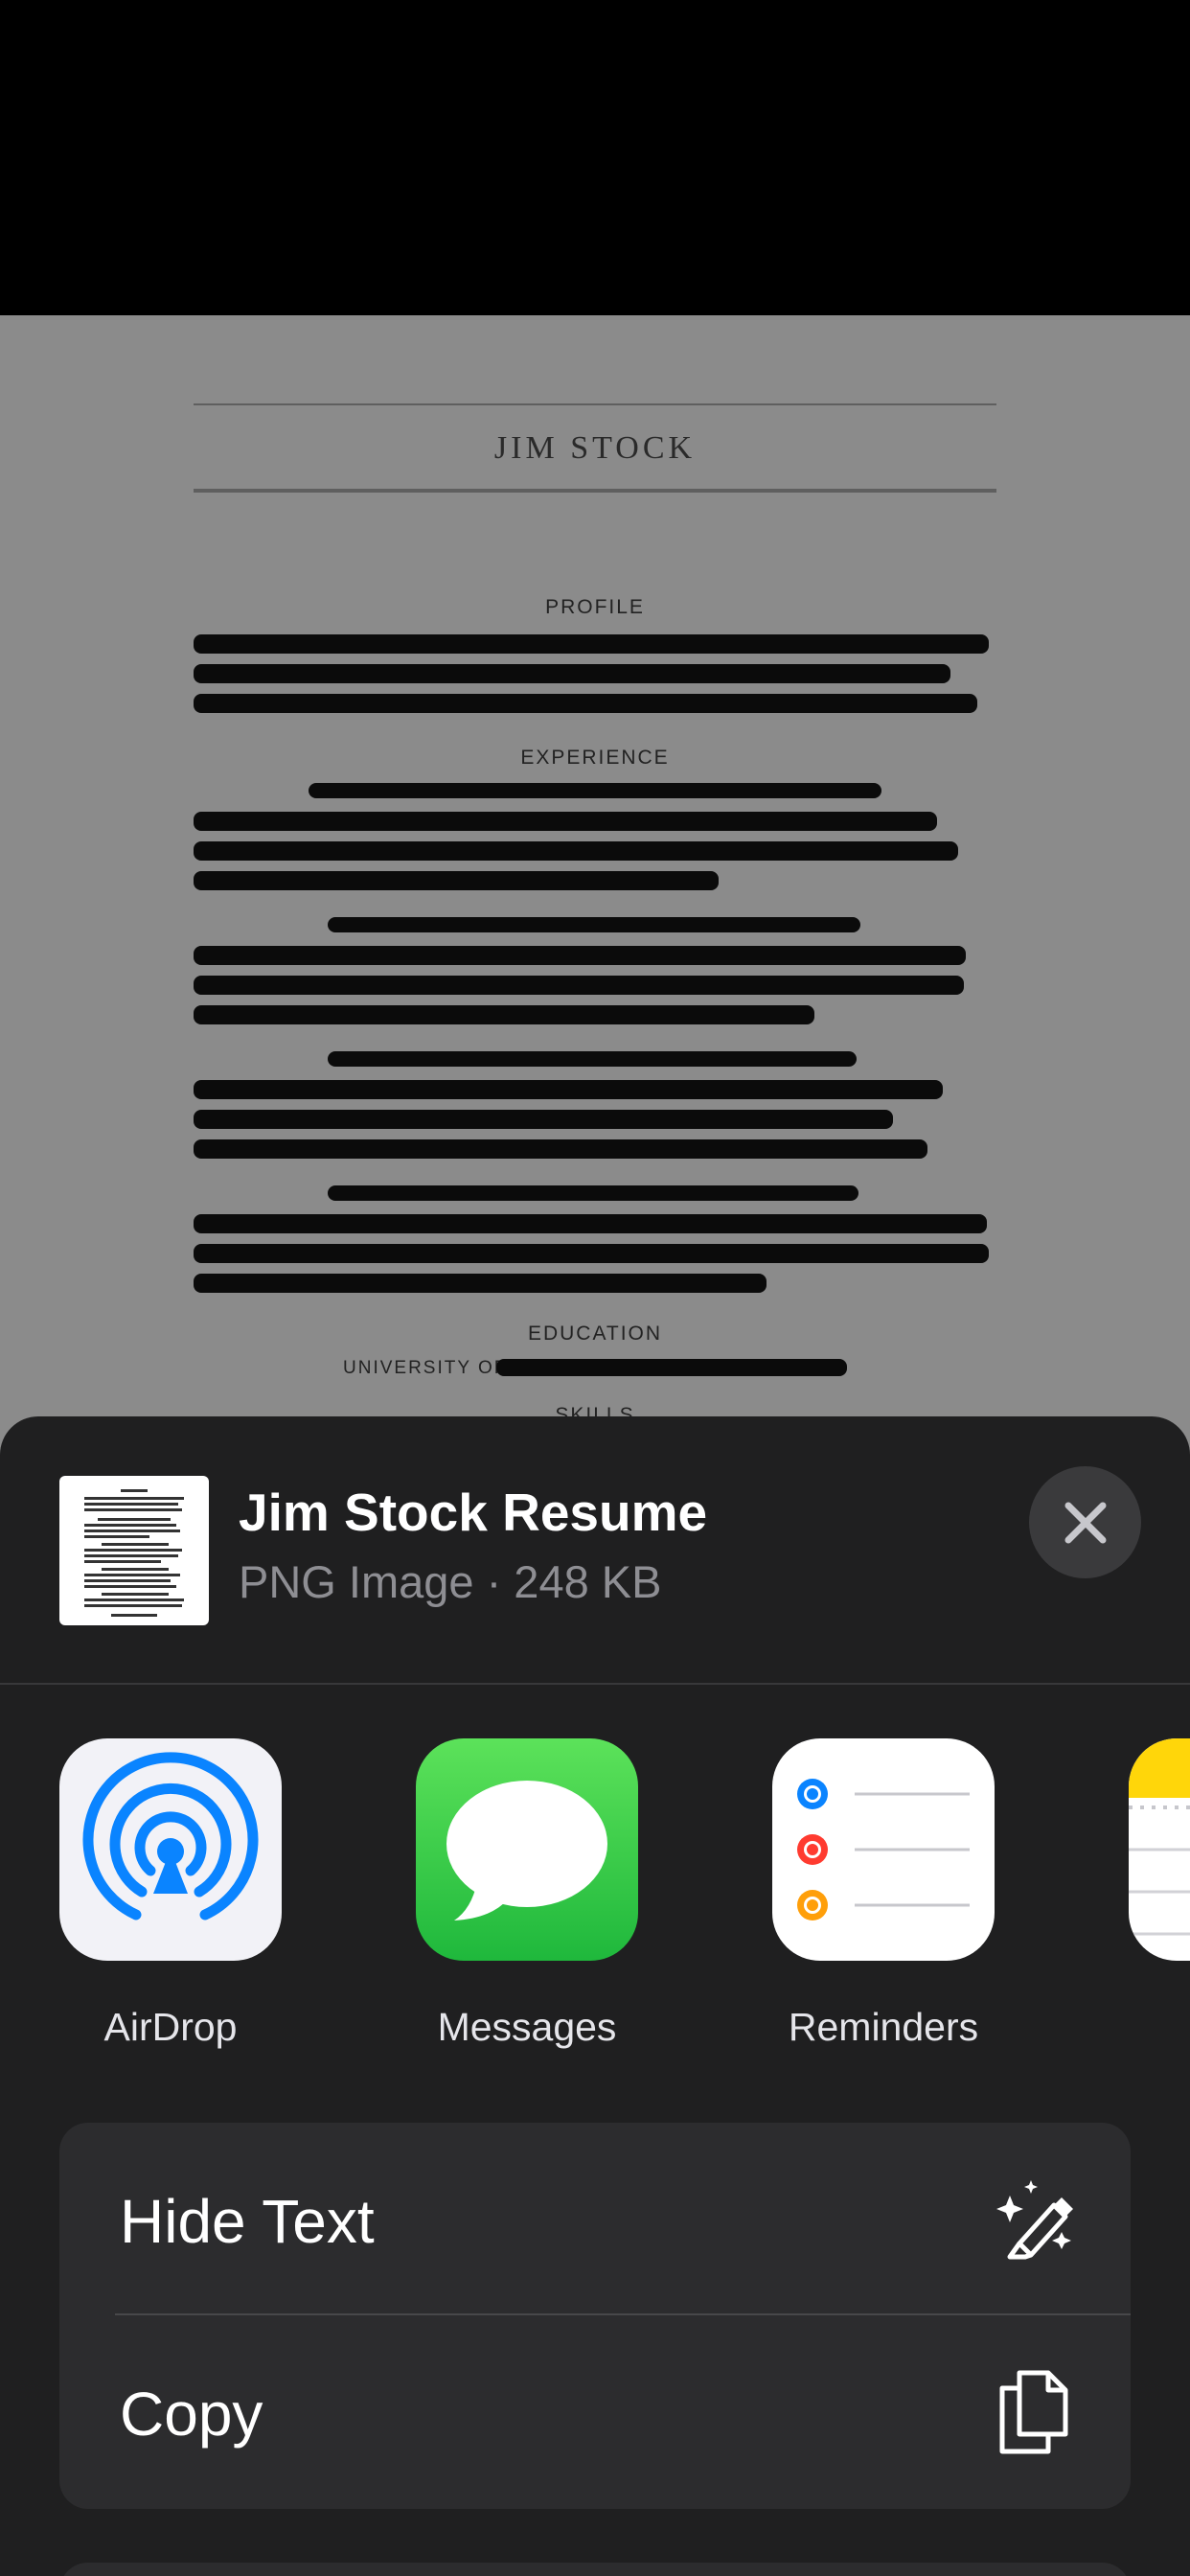 This screenshot has height=2576, width=1190. I want to click on section-profile: PROFILE, so click(595, 607).